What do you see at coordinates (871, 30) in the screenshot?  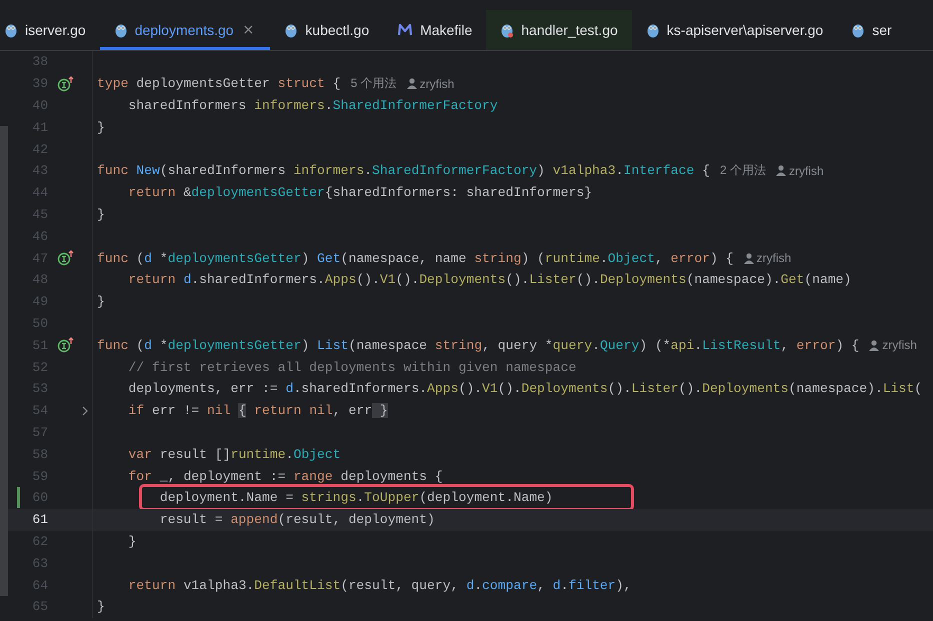 I see `file-tab: ser` at bounding box center [871, 30].